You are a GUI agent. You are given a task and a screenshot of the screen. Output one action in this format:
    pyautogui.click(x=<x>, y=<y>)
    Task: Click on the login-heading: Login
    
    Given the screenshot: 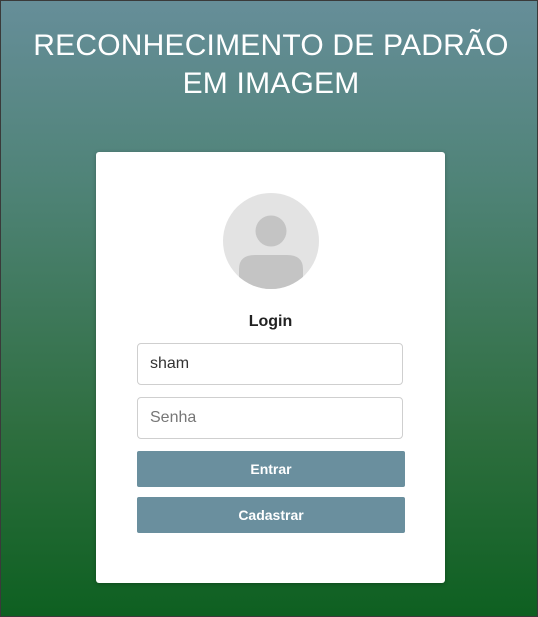 What is the action you would take?
    pyautogui.click(x=270, y=321)
    